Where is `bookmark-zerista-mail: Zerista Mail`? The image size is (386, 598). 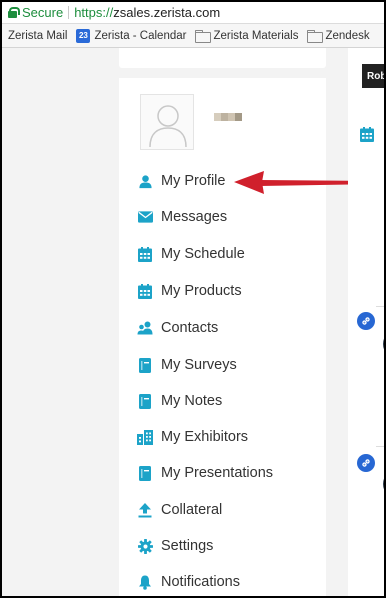
bookmark-zerista-mail: Zerista Mail is located at coordinates (37, 36).